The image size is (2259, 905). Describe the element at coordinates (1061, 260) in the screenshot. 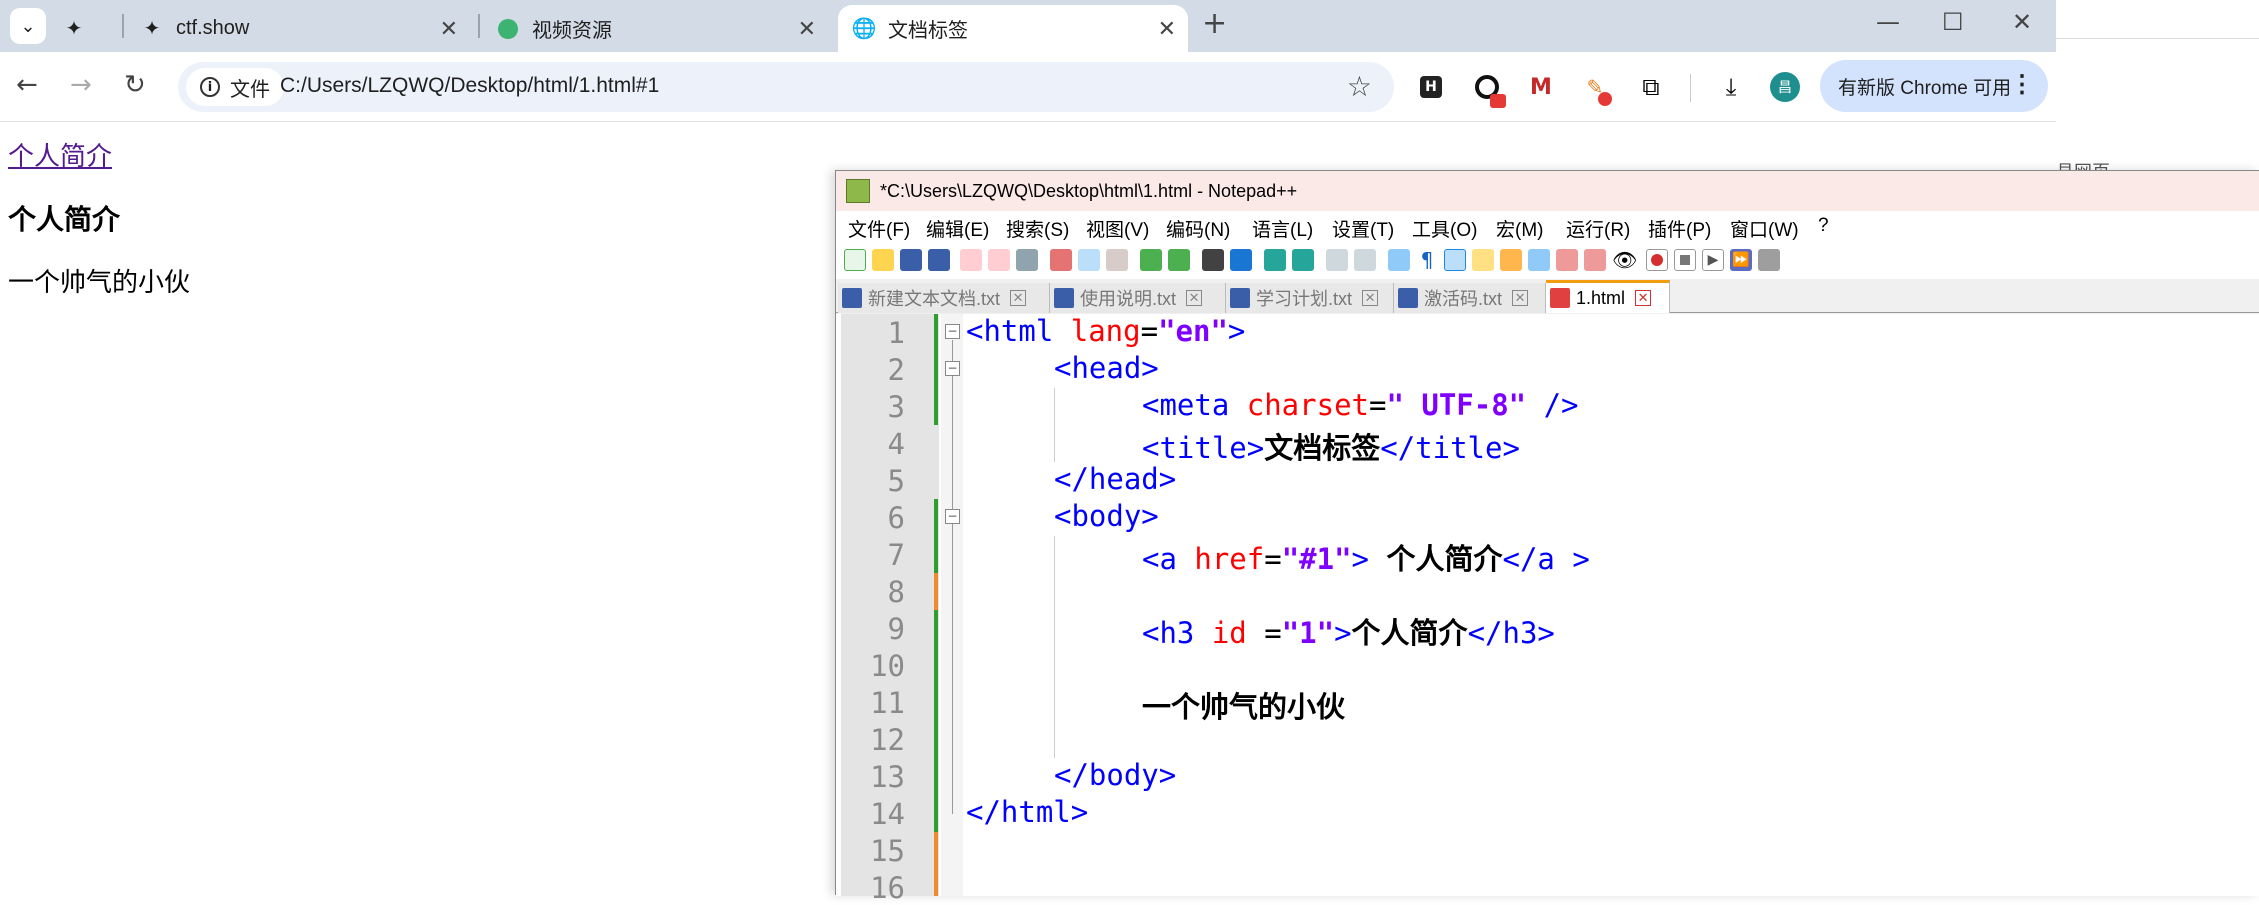

I see `cut-icon` at that location.